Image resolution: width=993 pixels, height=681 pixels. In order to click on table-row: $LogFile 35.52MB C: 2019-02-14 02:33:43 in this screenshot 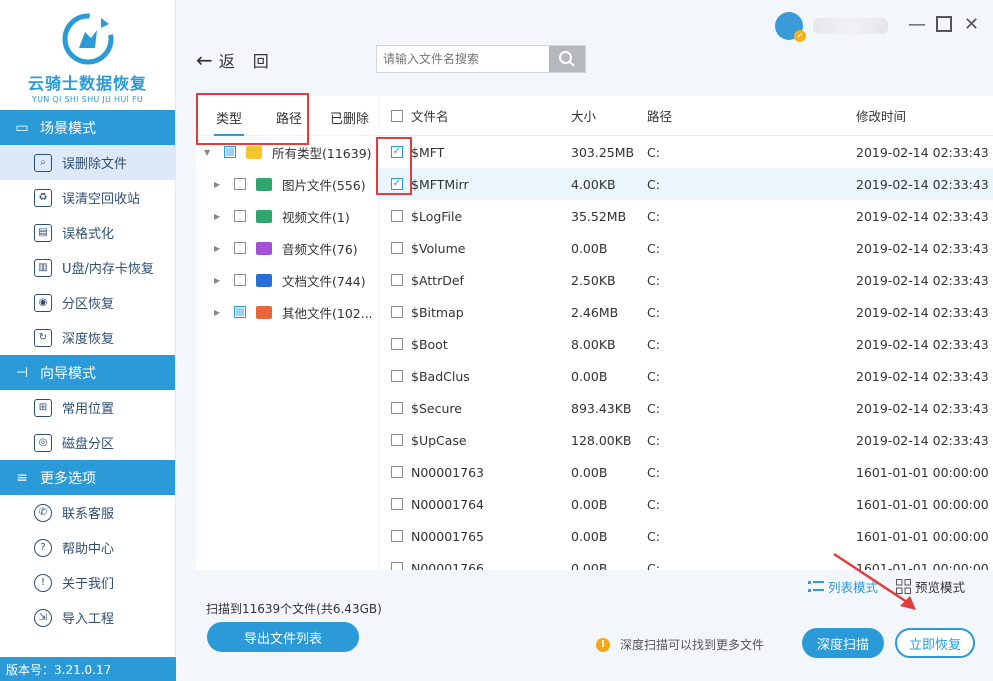, I will do `click(686, 216)`.